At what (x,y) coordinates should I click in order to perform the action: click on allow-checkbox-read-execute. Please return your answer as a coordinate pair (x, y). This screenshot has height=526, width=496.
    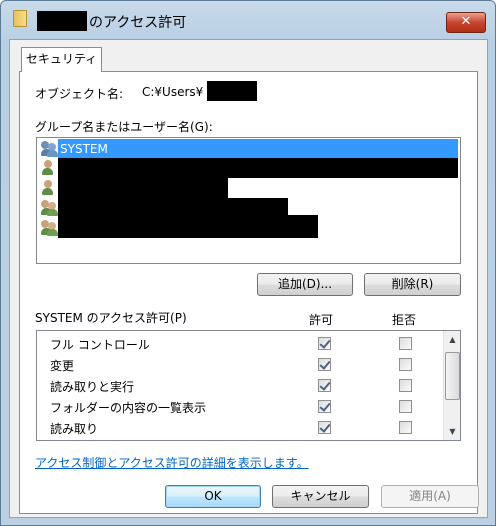
    Looking at the image, I should click on (324, 385).